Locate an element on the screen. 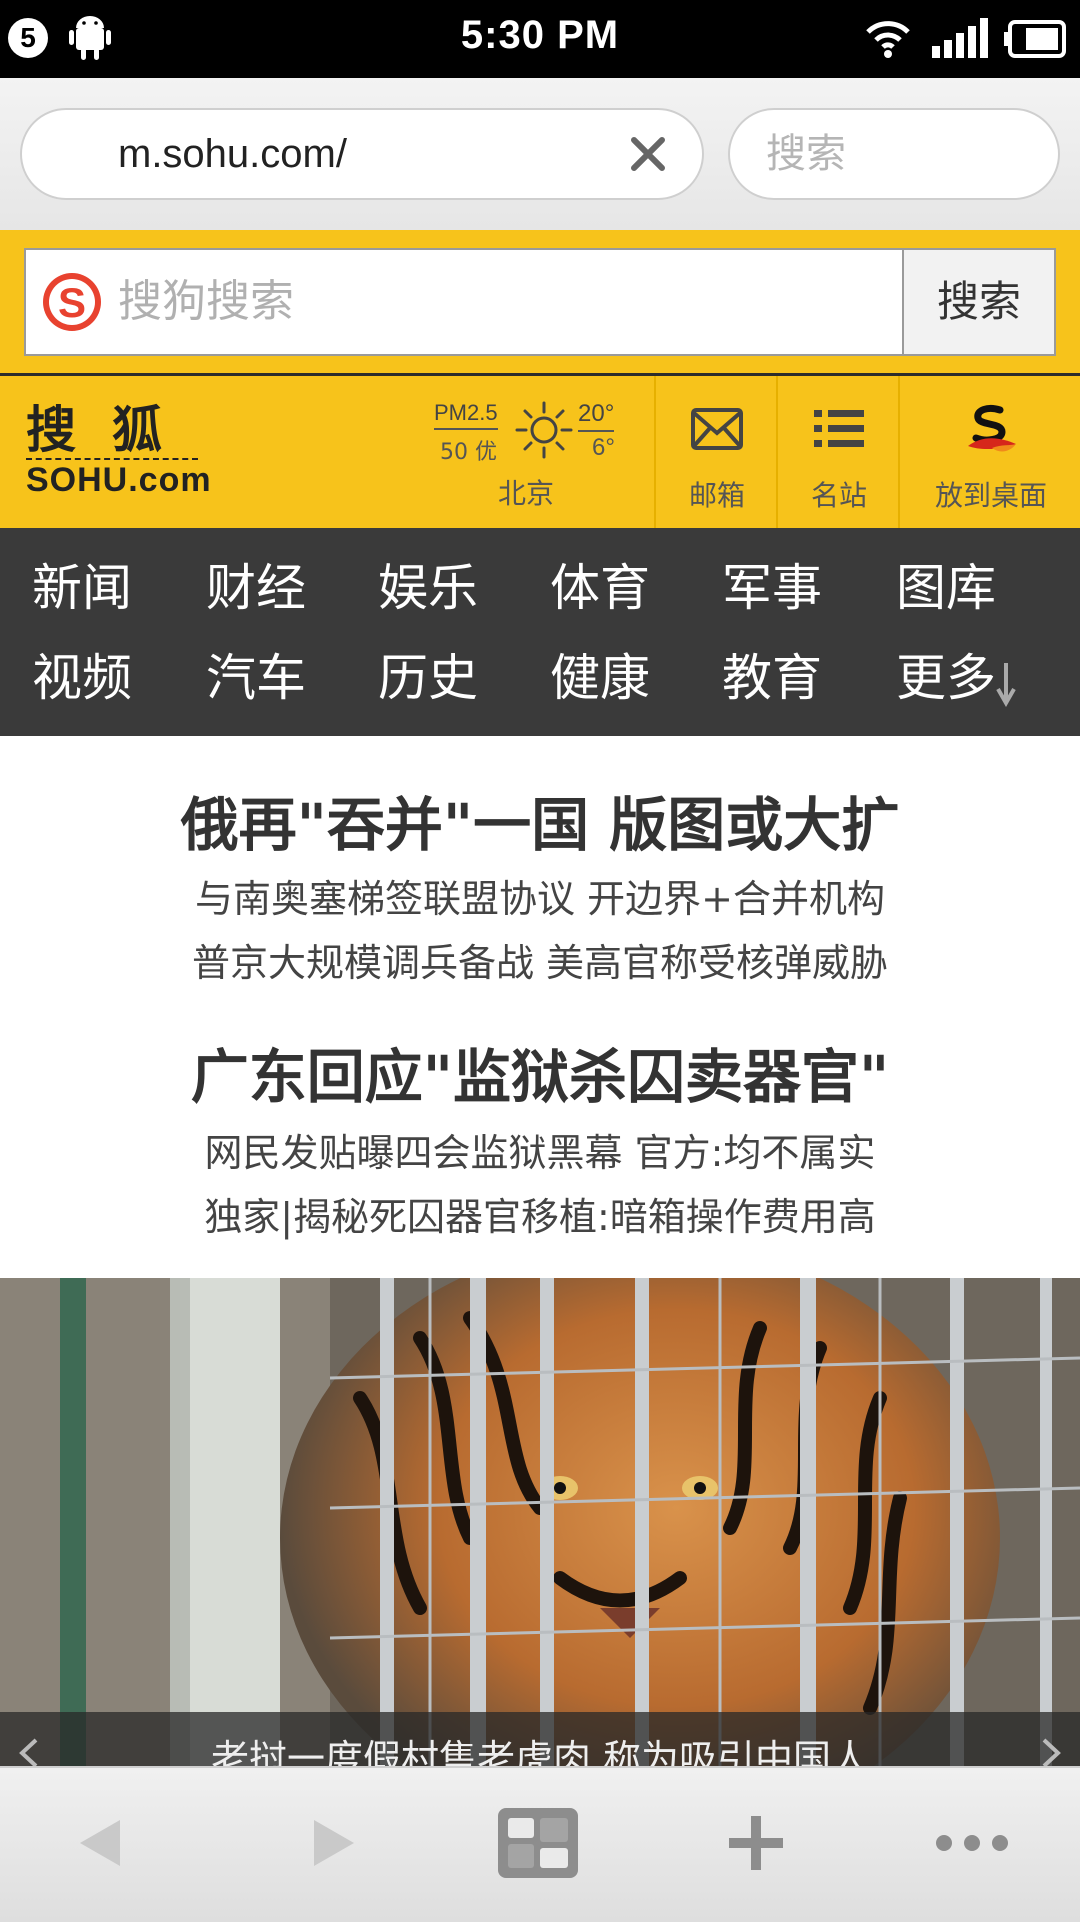  svg-text: S is located at coordinates (72, 302).